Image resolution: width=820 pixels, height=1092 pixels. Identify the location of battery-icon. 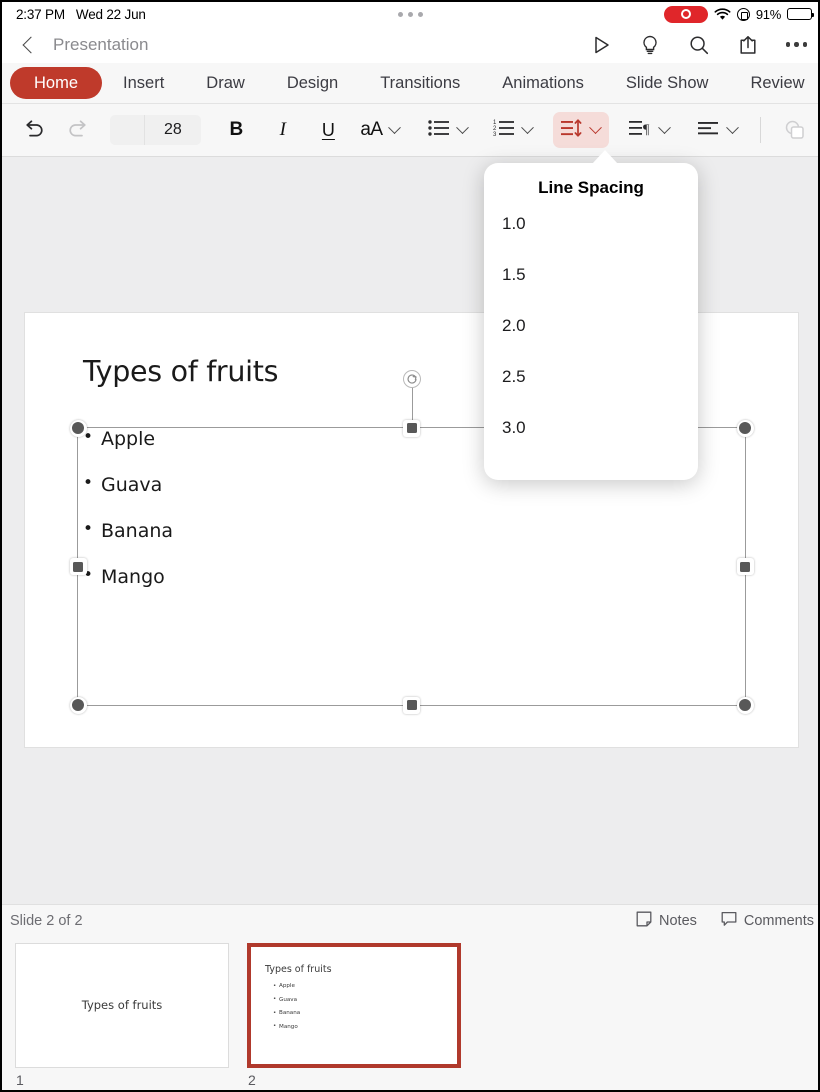
(801, 14).